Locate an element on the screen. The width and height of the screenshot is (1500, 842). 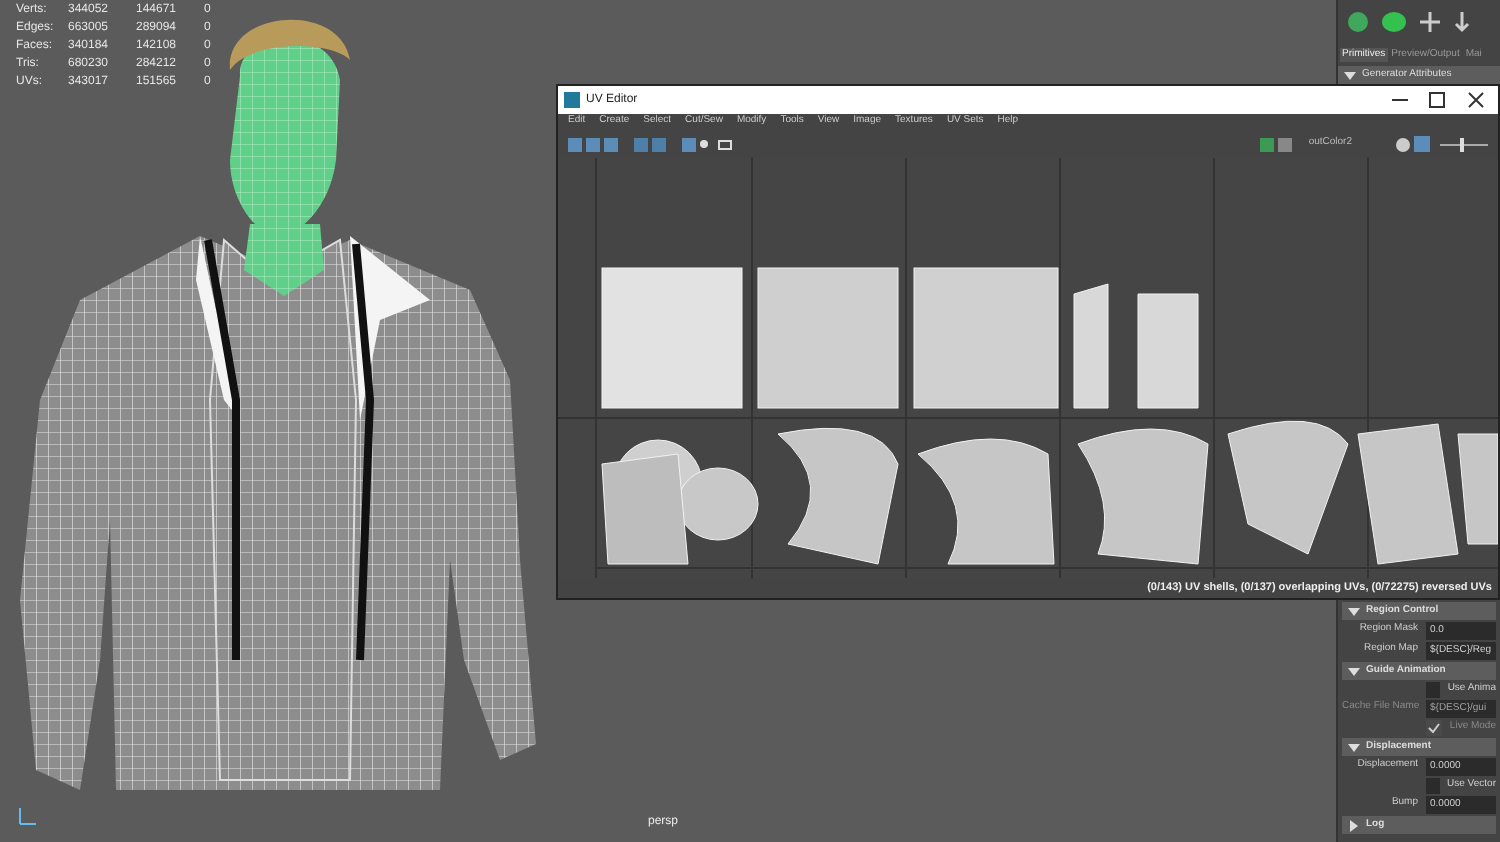
sphere-icon is located at coordinates (1358, 21).